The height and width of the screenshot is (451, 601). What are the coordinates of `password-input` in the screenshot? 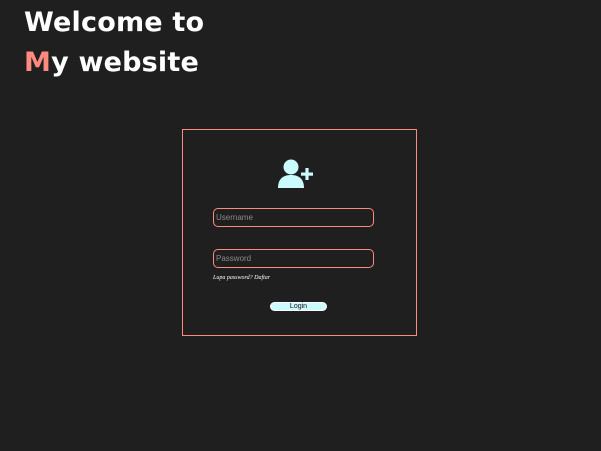 It's located at (293, 258).